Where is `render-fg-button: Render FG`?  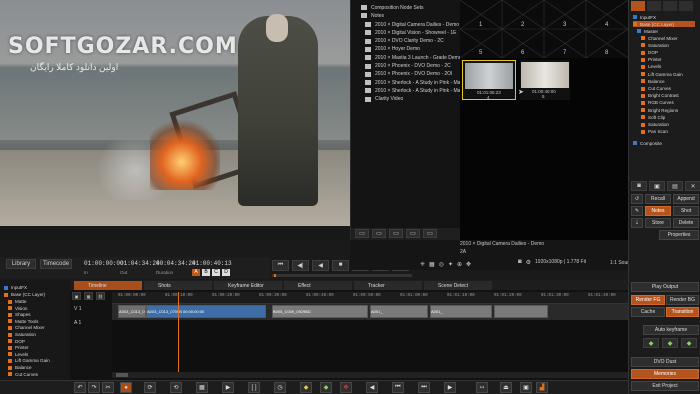 render-fg-button: Render FG is located at coordinates (648, 300).